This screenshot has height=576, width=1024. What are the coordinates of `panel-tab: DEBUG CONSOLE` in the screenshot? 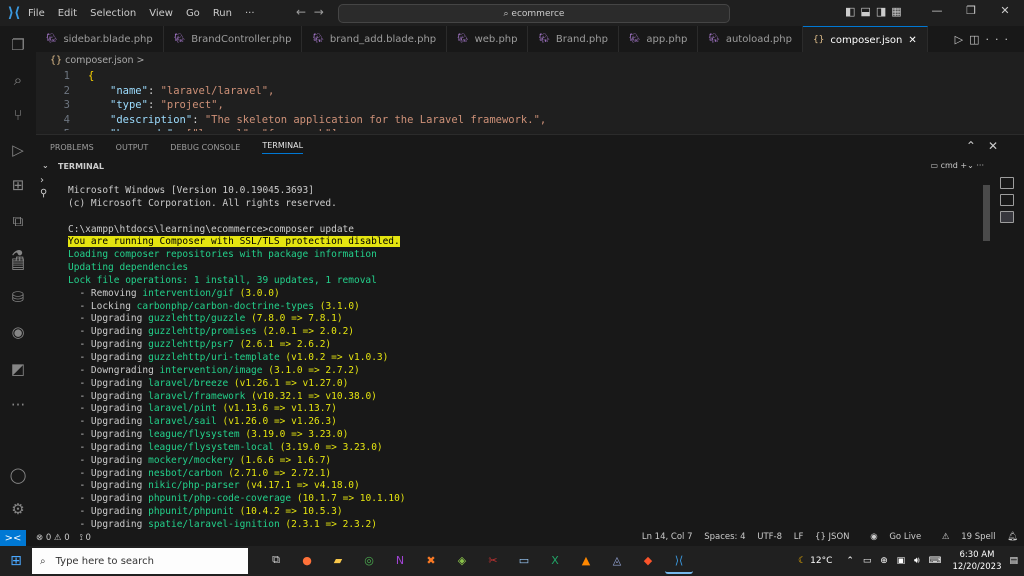 It's located at (205, 147).